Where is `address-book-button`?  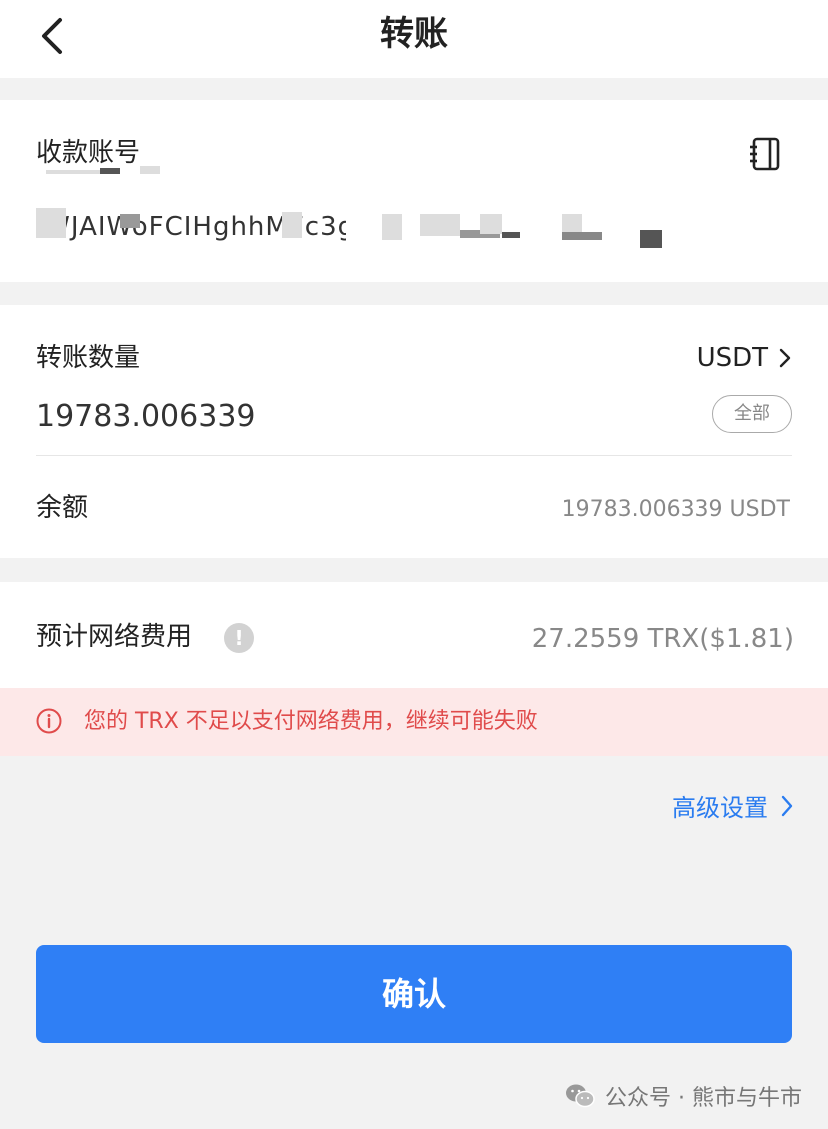 address-book-button is located at coordinates (765, 154).